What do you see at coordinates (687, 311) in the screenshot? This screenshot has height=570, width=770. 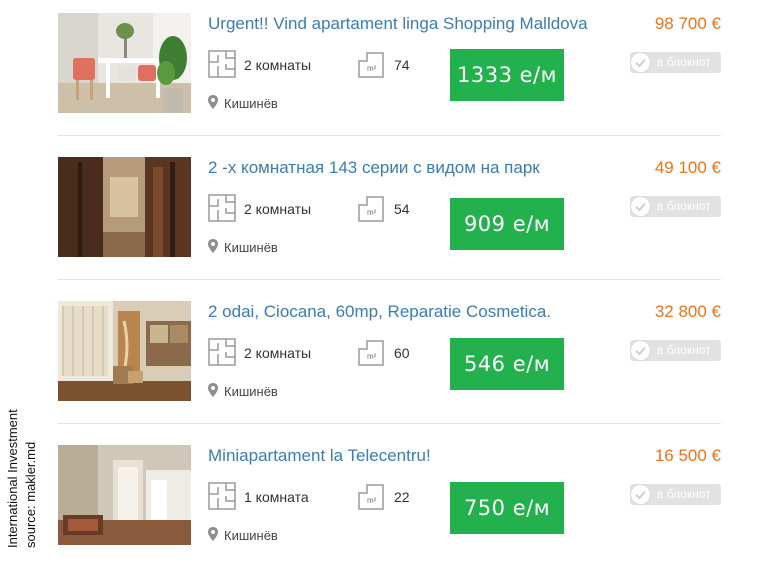 I see `listing-price: 32 800 €` at bounding box center [687, 311].